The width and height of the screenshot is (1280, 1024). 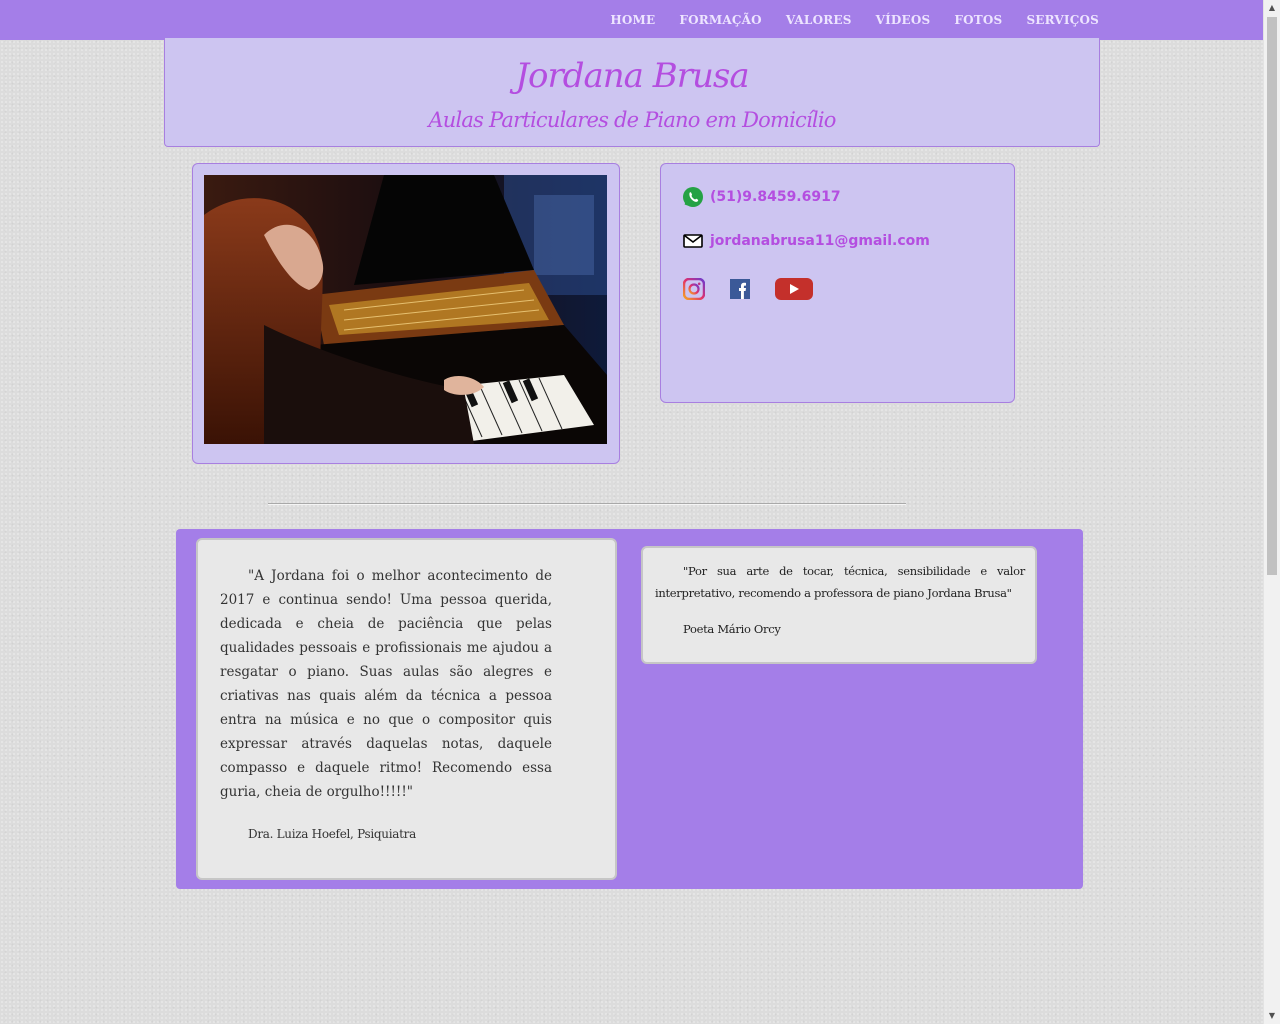 What do you see at coordinates (632, 76) in the screenshot?
I see `site-title: Jordana Brusa` at bounding box center [632, 76].